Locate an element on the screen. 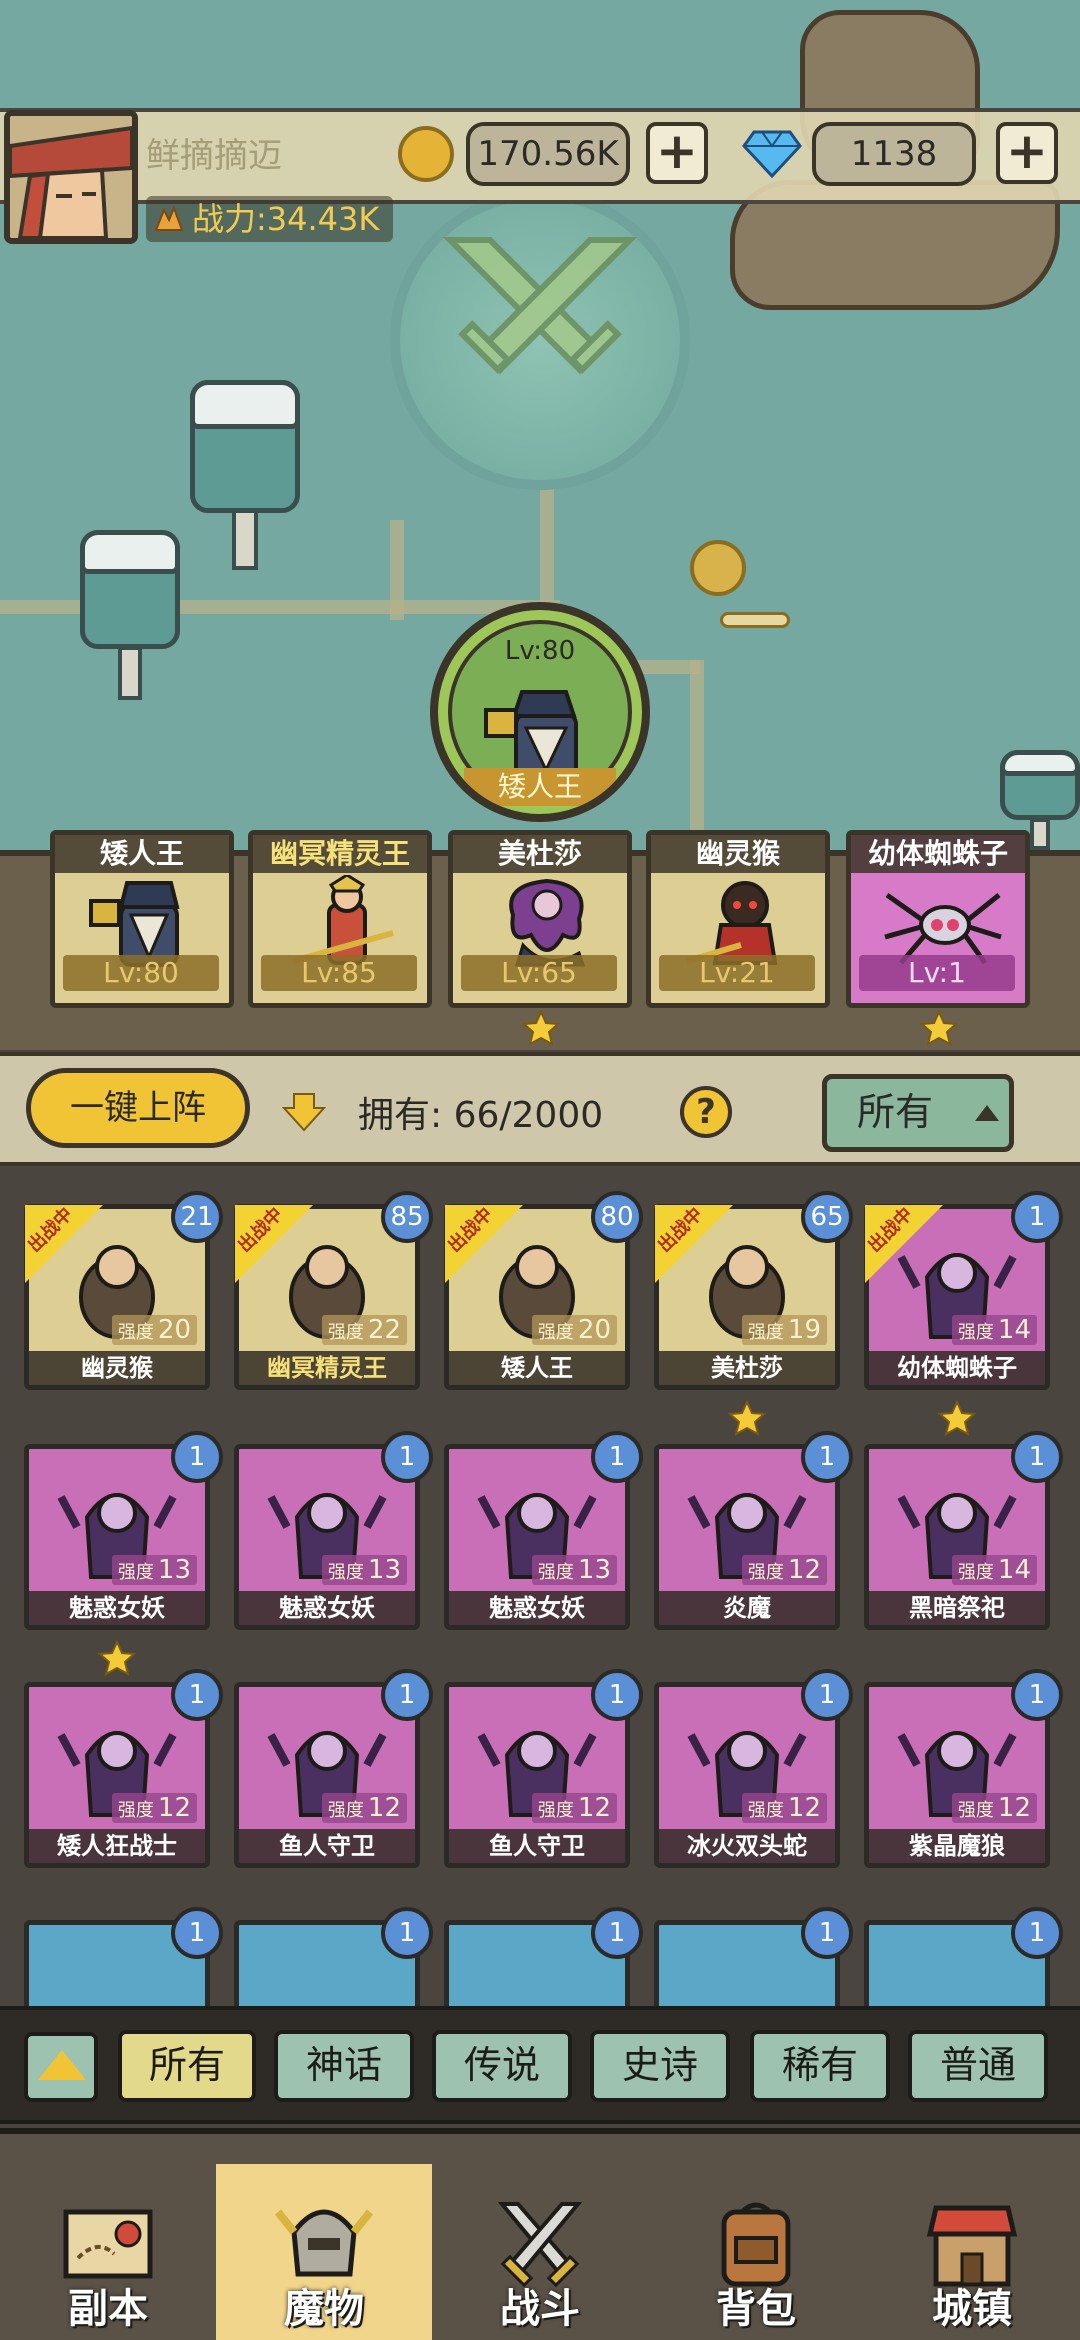  monster-card: 强度 12 紫晶魔狼 1 is located at coordinates (963, 1768).